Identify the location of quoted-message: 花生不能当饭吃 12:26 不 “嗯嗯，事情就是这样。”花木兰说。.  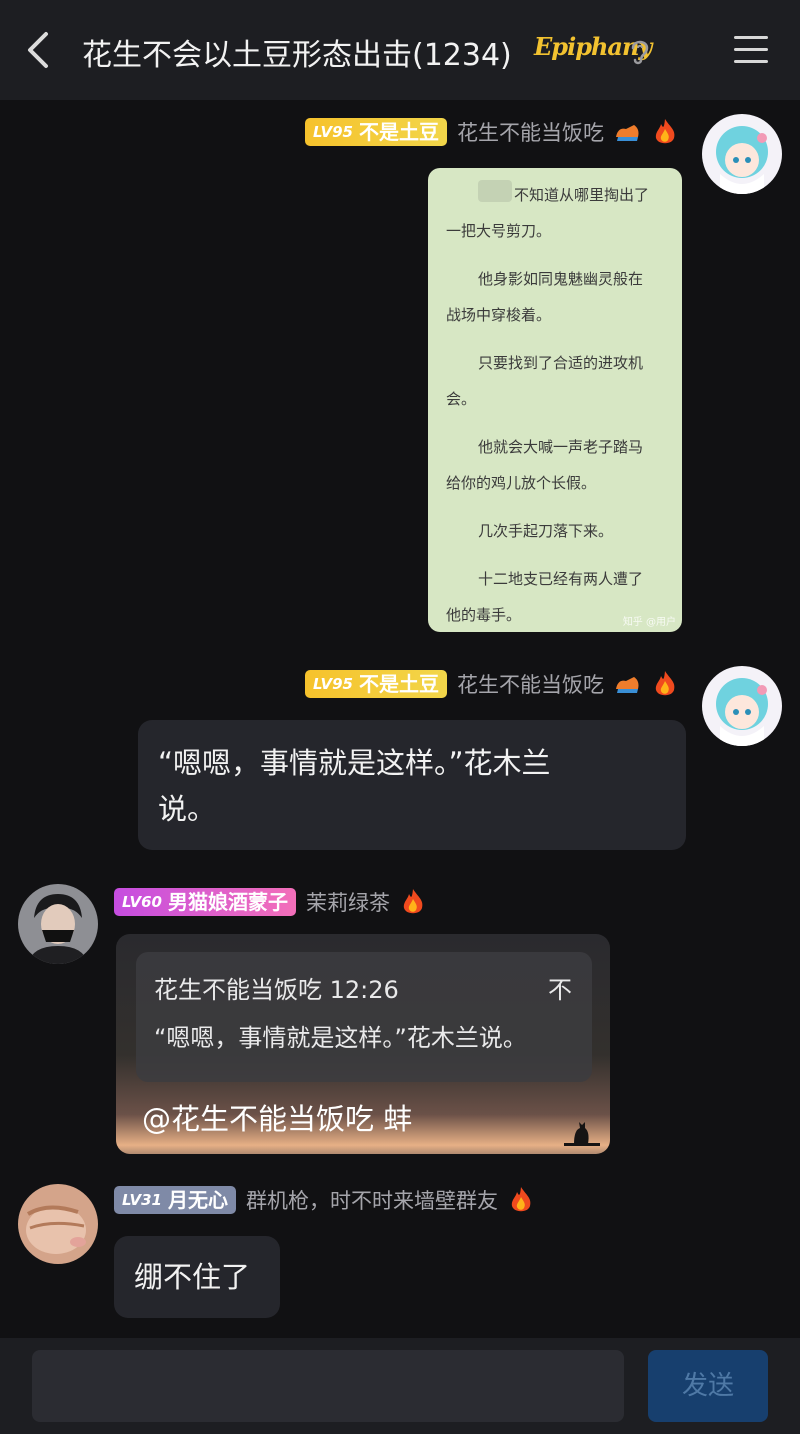
(364, 1017).